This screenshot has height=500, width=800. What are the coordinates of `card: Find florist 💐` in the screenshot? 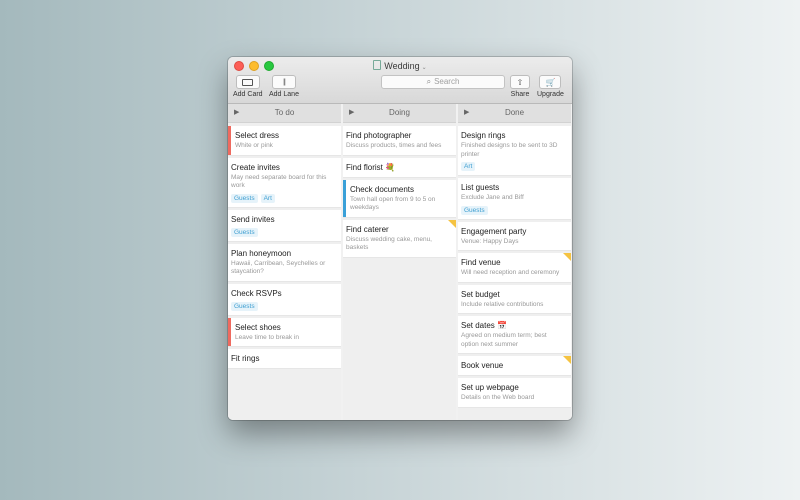 It's located at (399, 167).